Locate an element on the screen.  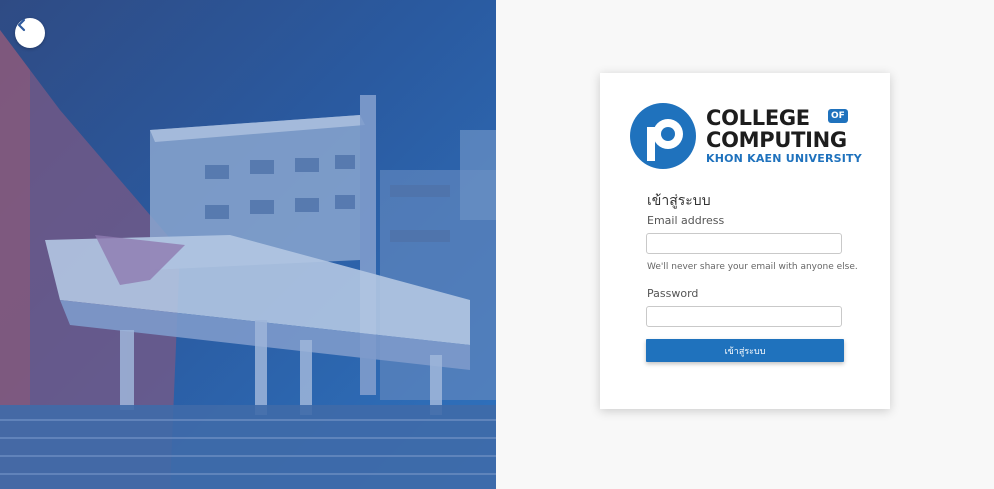
password-label: Password is located at coordinates (673, 293).